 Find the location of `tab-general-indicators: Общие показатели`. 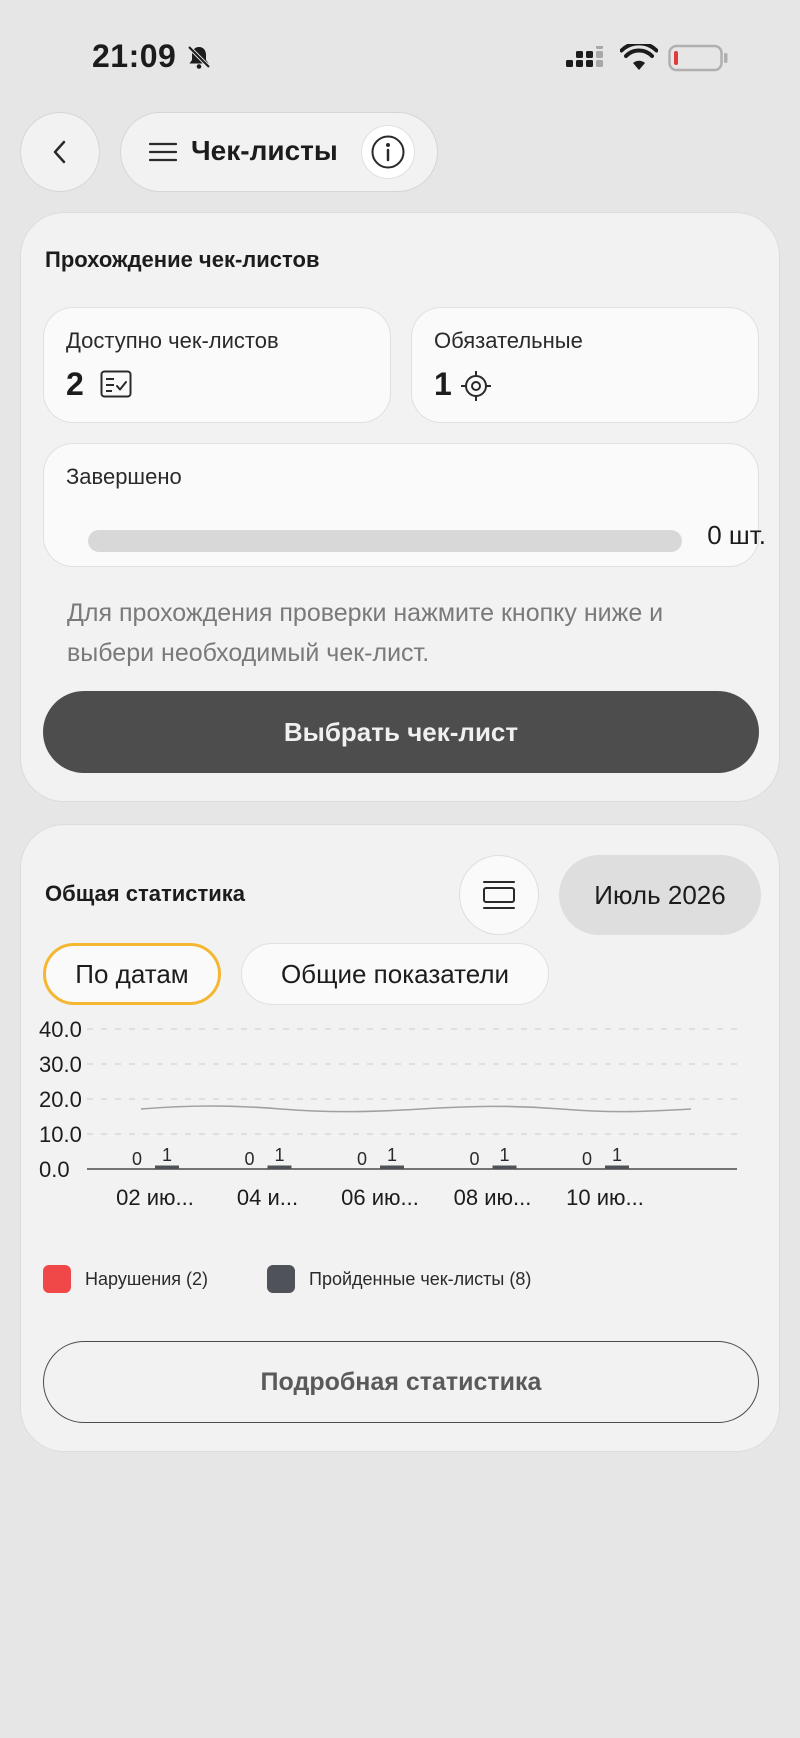

tab-general-indicators: Общие показатели is located at coordinates (395, 974).